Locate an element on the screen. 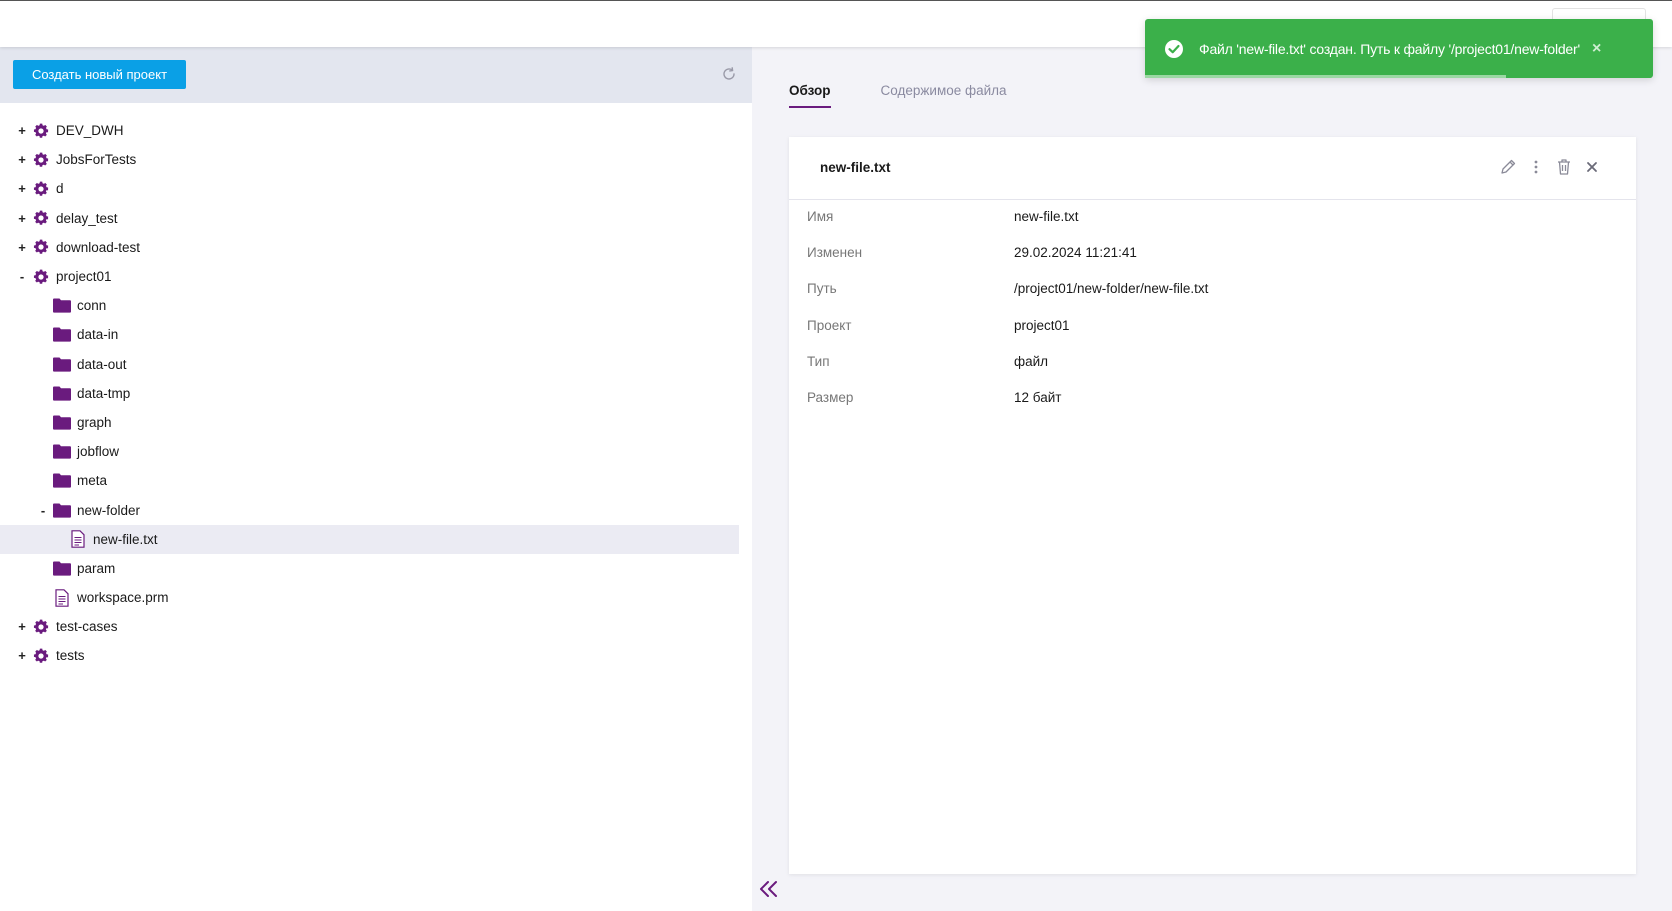 The height and width of the screenshot is (911, 1672). tree-item-label: data-out is located at coordinates (102, 364).